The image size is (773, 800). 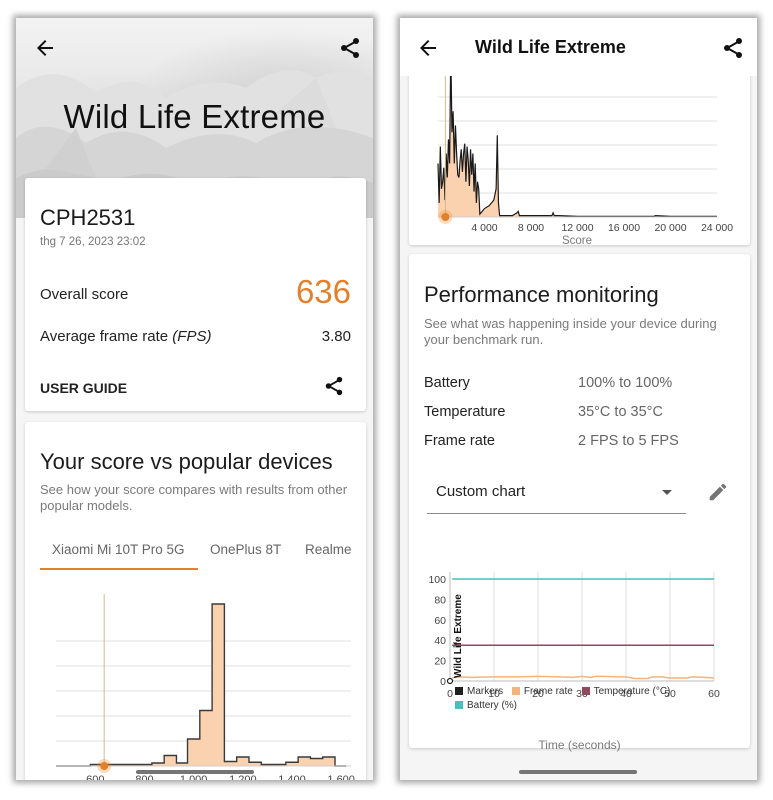 I want to click on x-tick-label: 8 000, so click(x=531, y=228).